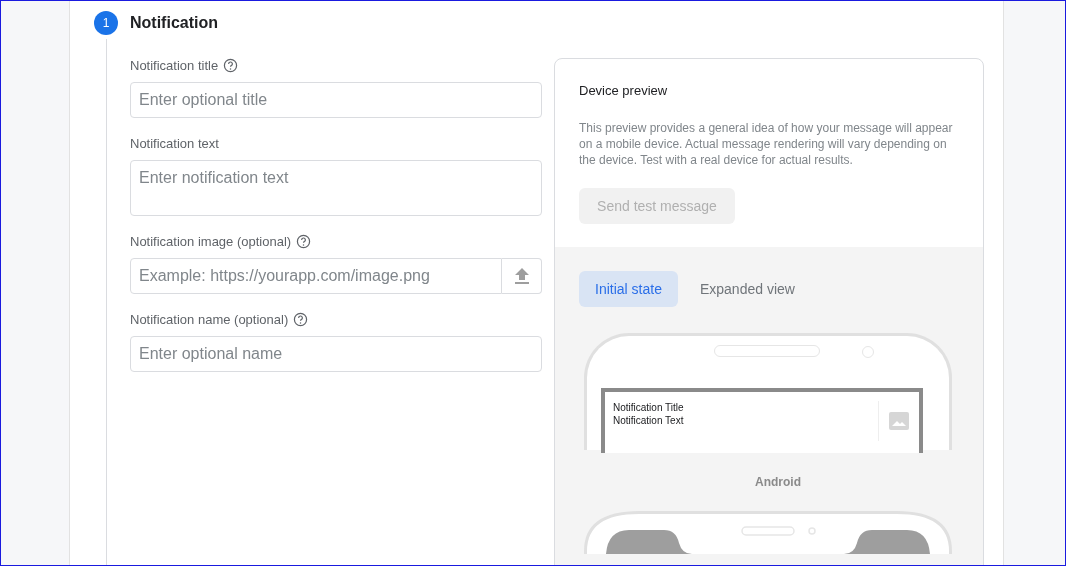 This screenshot has width=1066, height=566. What do you see at coordinates (174, 143) in the screenshot?
I see `field-label: Notification text` at bounding box center [174, 143].